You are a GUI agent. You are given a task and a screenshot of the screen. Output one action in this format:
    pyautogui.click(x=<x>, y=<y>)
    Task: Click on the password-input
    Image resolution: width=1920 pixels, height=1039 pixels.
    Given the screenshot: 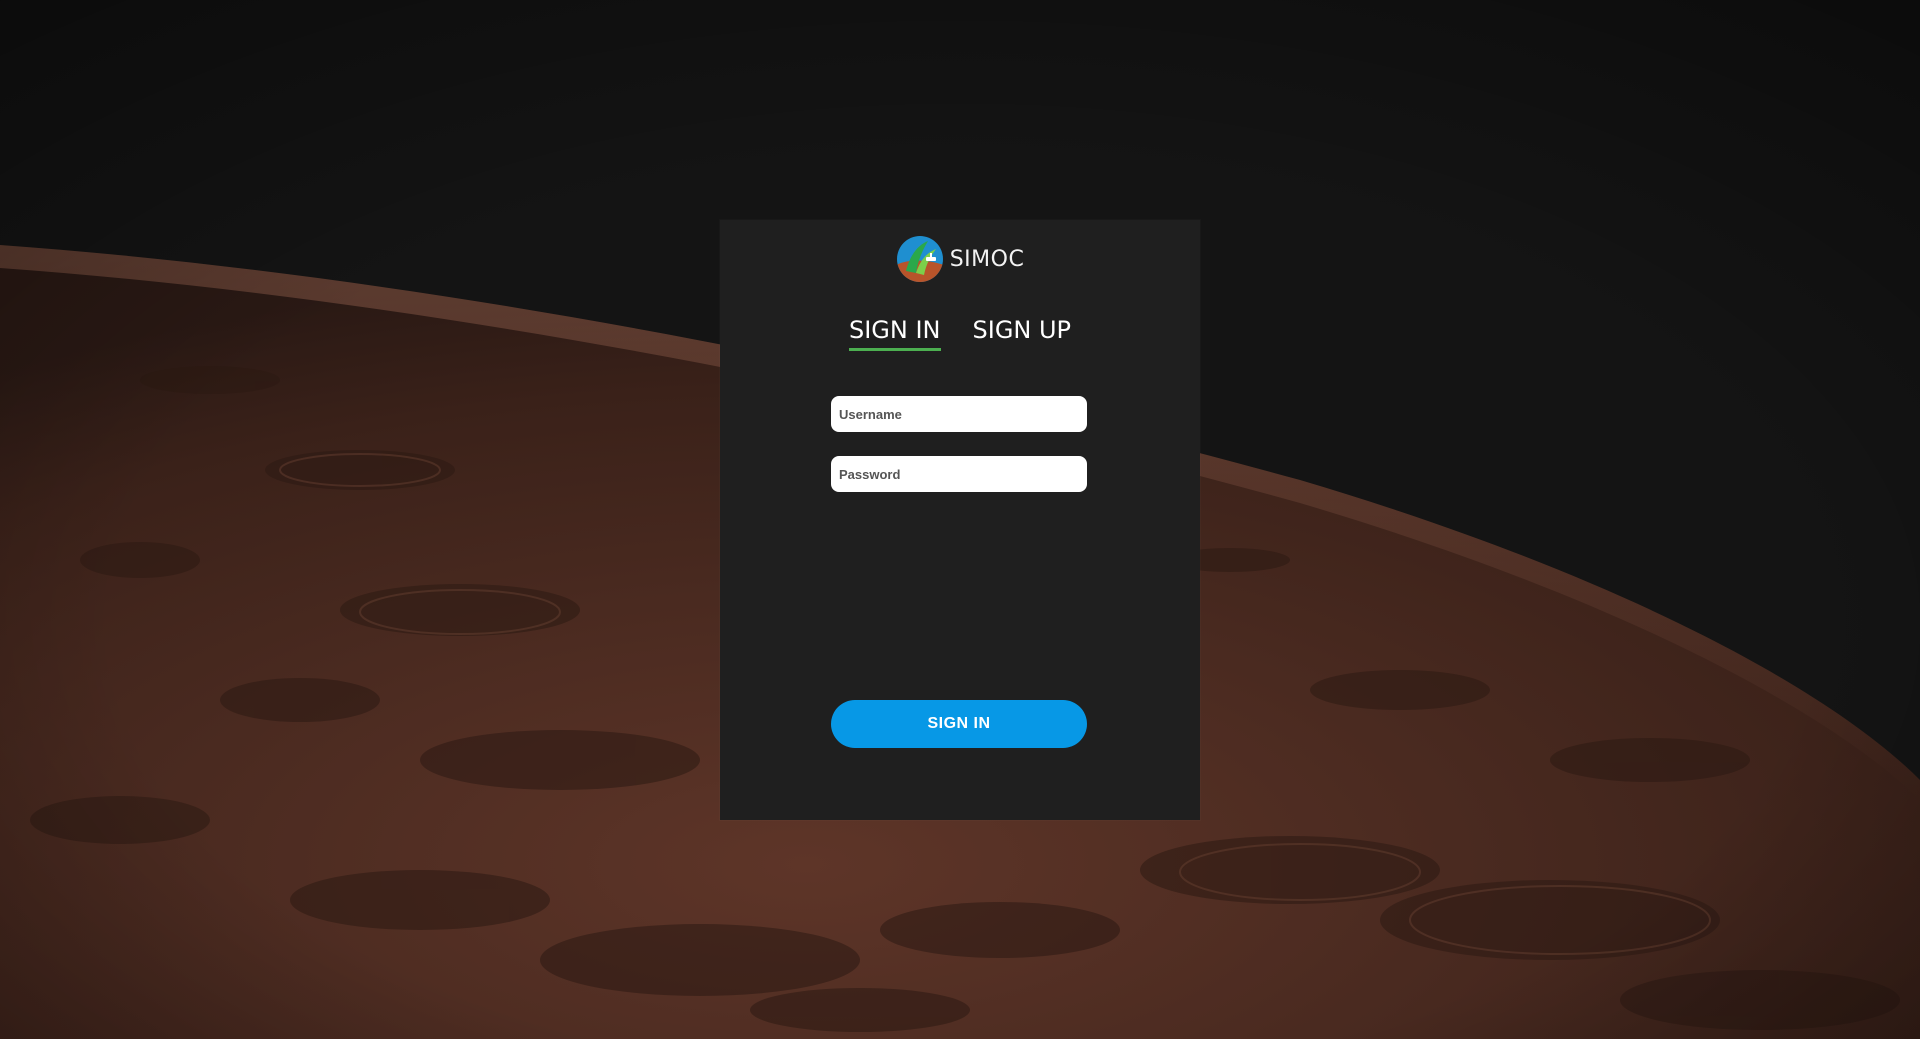 What is the action you would take?
    pyautogui.click(x=959, y=474)
    